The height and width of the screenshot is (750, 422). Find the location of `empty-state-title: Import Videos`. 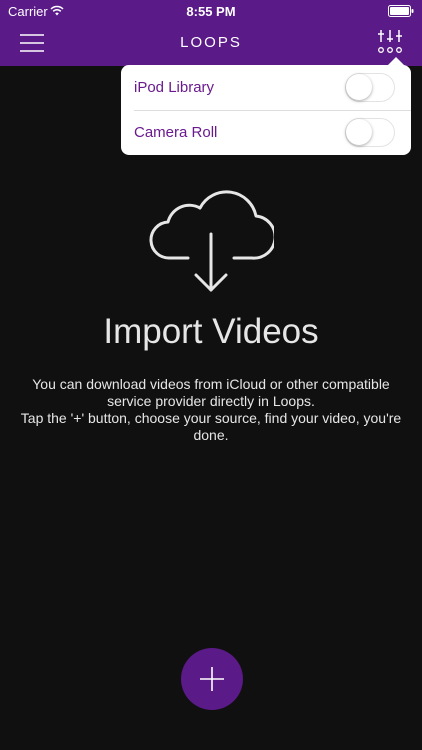

empty-state-title: Import Videos is located at coordinates (211, 331).